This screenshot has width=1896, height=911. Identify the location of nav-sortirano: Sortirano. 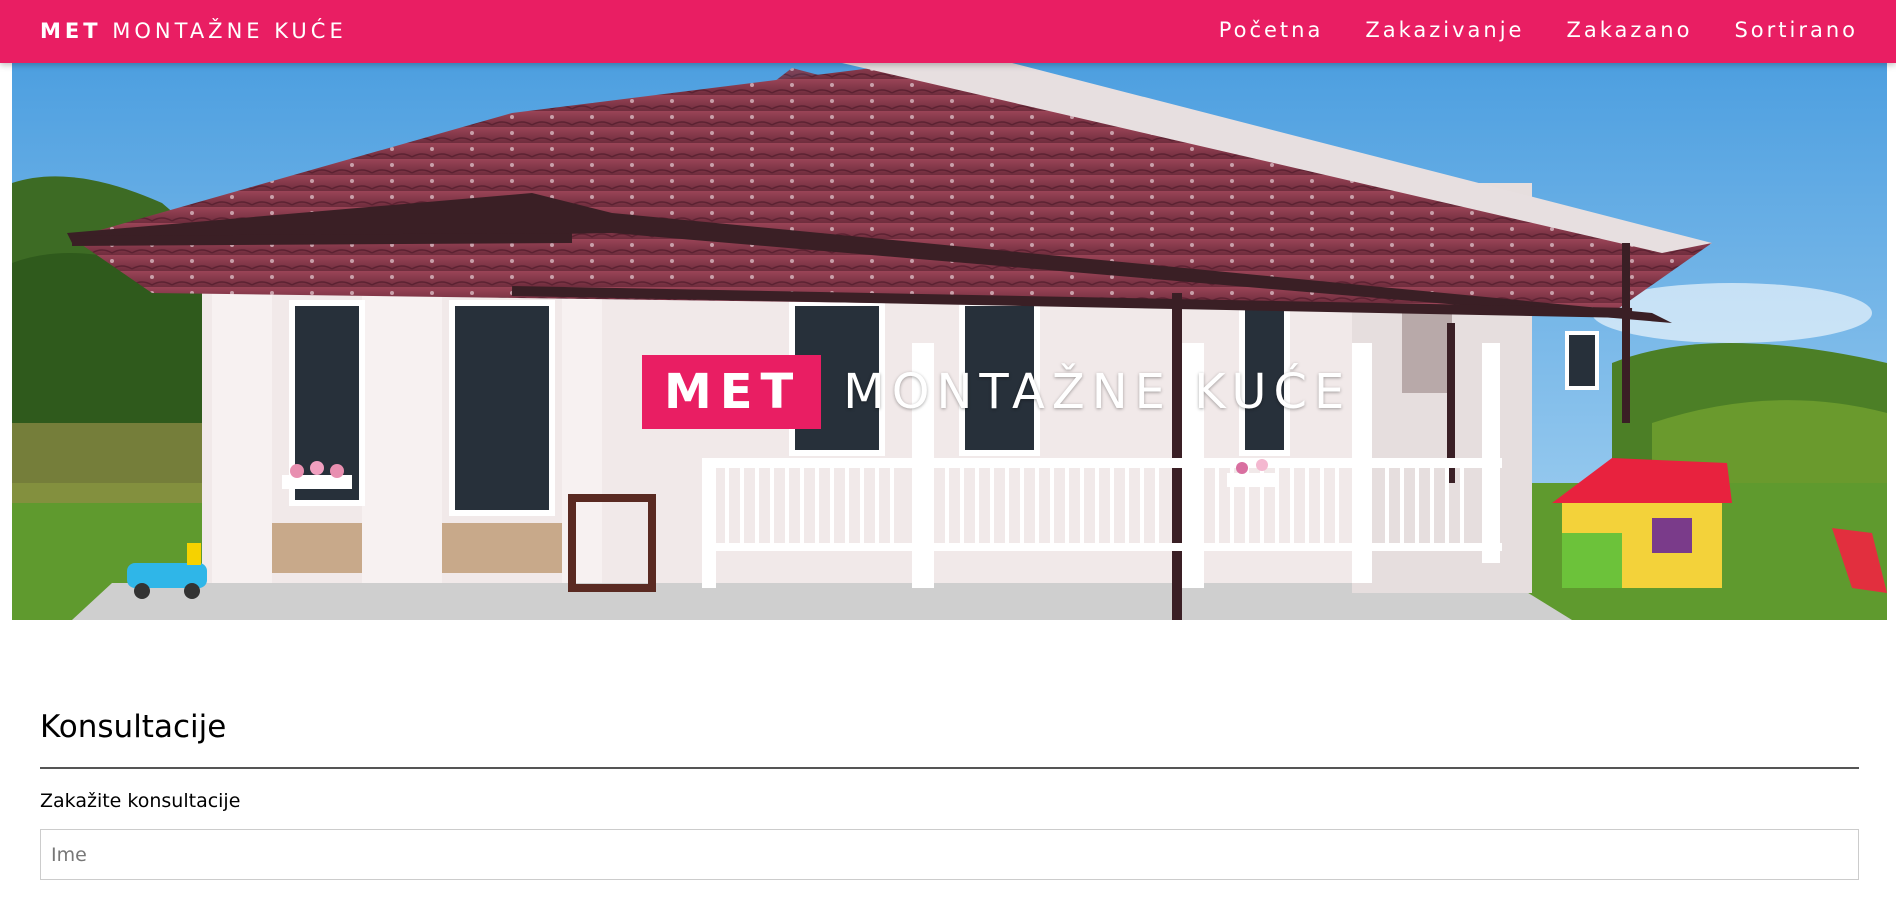
(1796, 30).